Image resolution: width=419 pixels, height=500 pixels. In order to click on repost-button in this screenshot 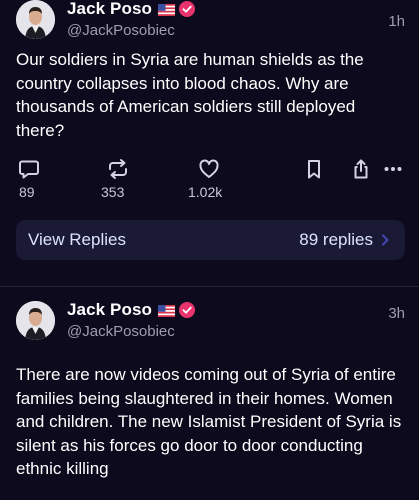, I will do `click(118, 169)`.